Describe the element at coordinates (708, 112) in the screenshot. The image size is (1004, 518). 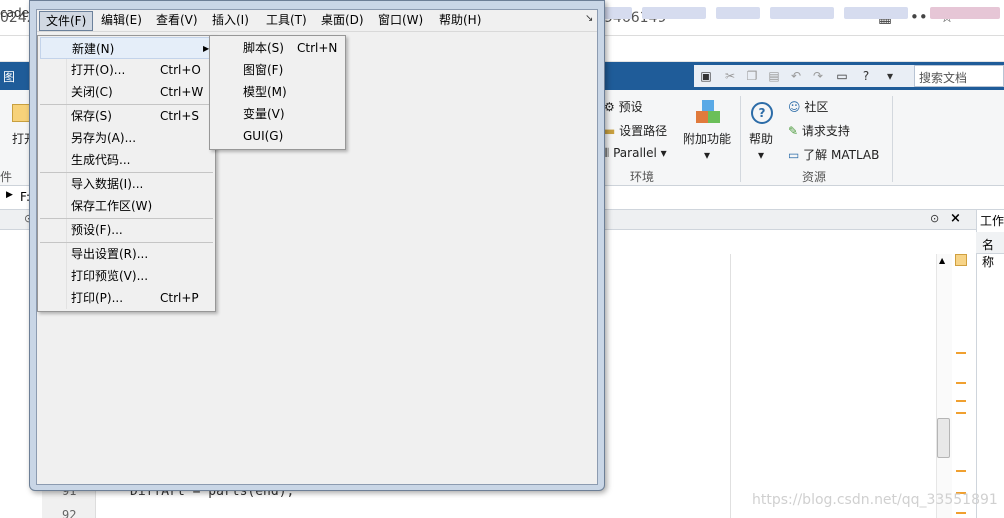
I see `addons-icon` at that location.